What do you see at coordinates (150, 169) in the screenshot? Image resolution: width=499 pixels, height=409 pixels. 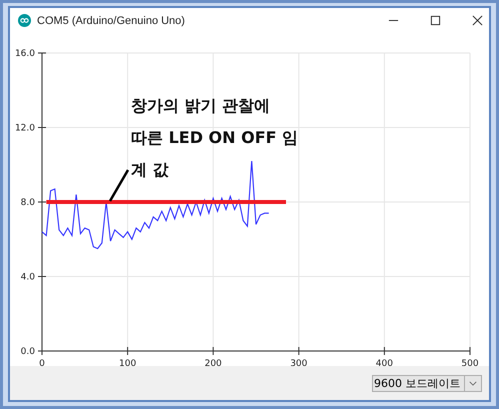 I see `annotation-text: 계 값` at bounding box center [150, 169].